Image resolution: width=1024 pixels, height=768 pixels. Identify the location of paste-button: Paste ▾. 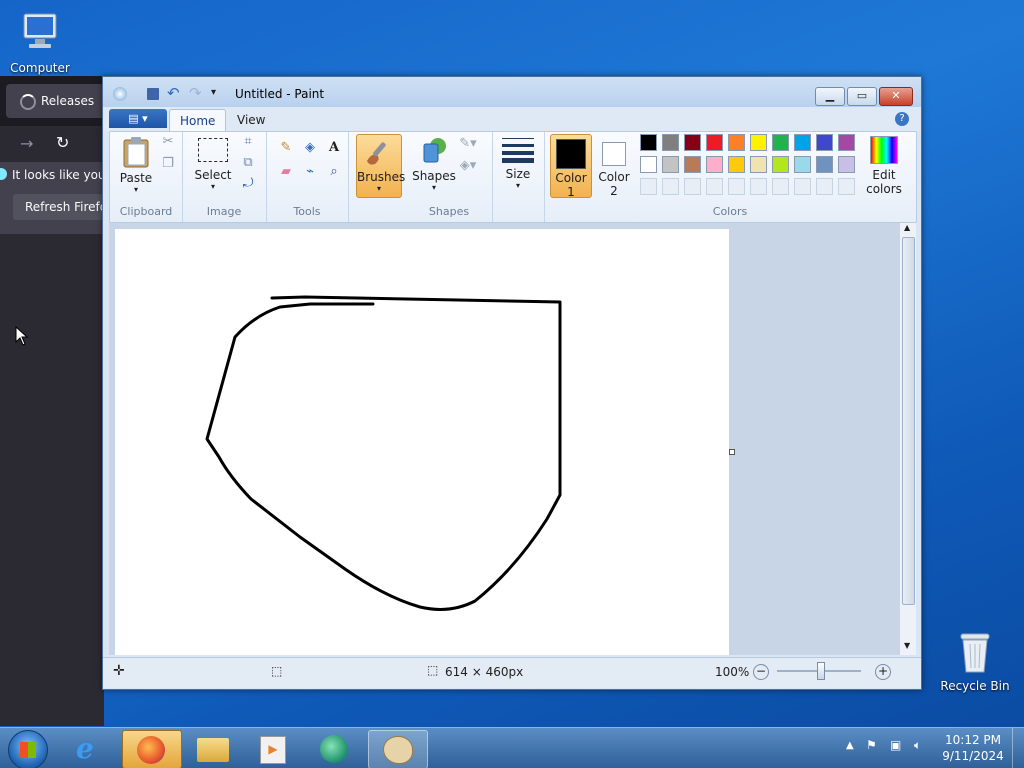
(136, 165).